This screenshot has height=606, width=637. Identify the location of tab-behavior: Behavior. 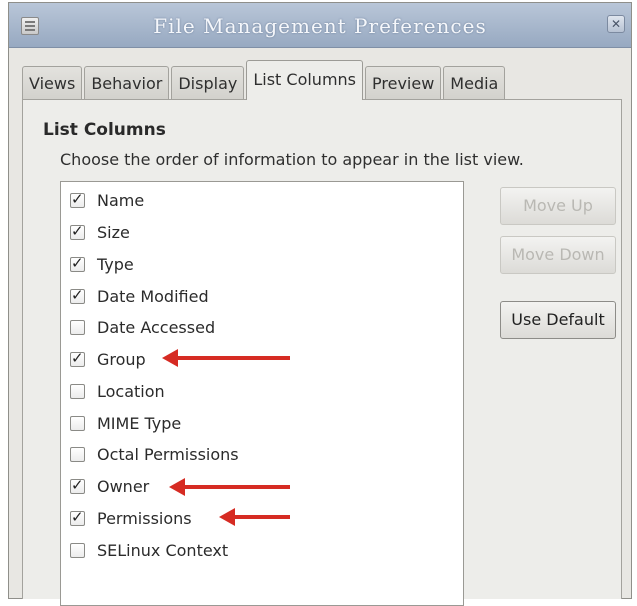
(127, 83).